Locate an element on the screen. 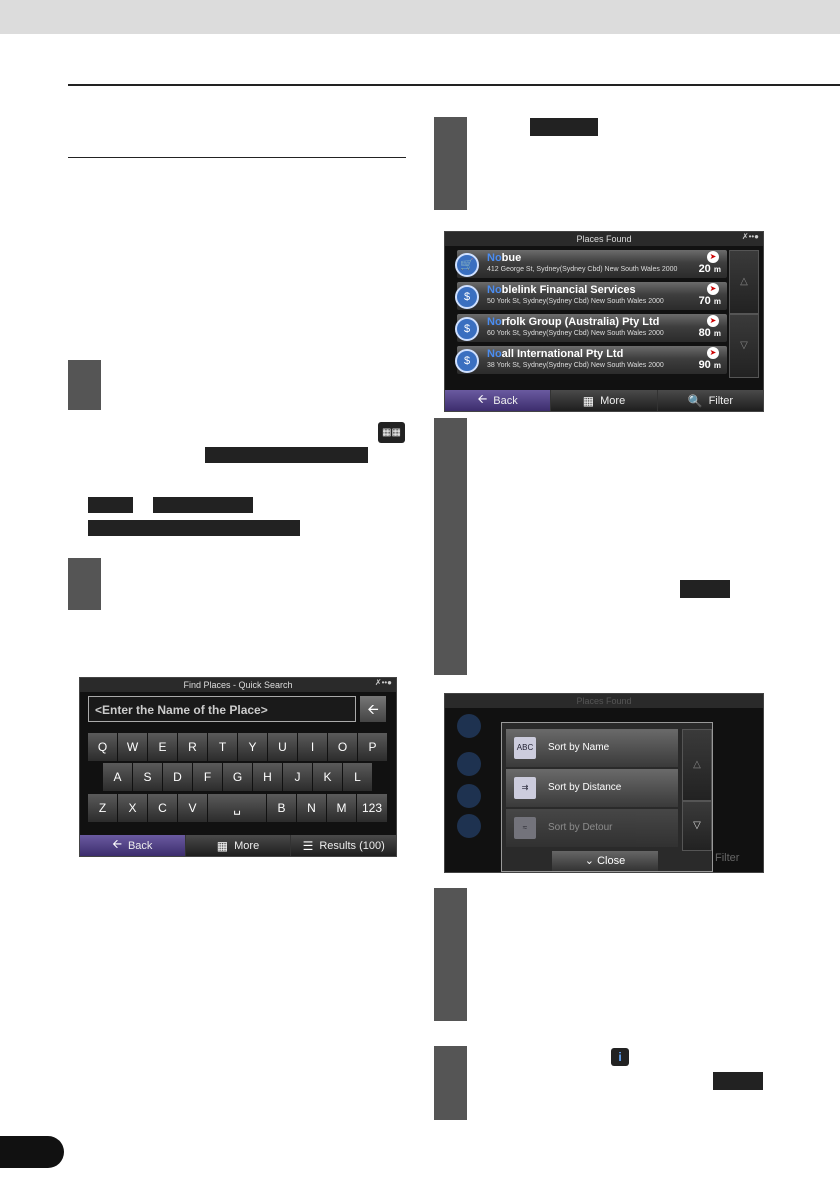  result-name: bue is located at coordinates (511, 258).